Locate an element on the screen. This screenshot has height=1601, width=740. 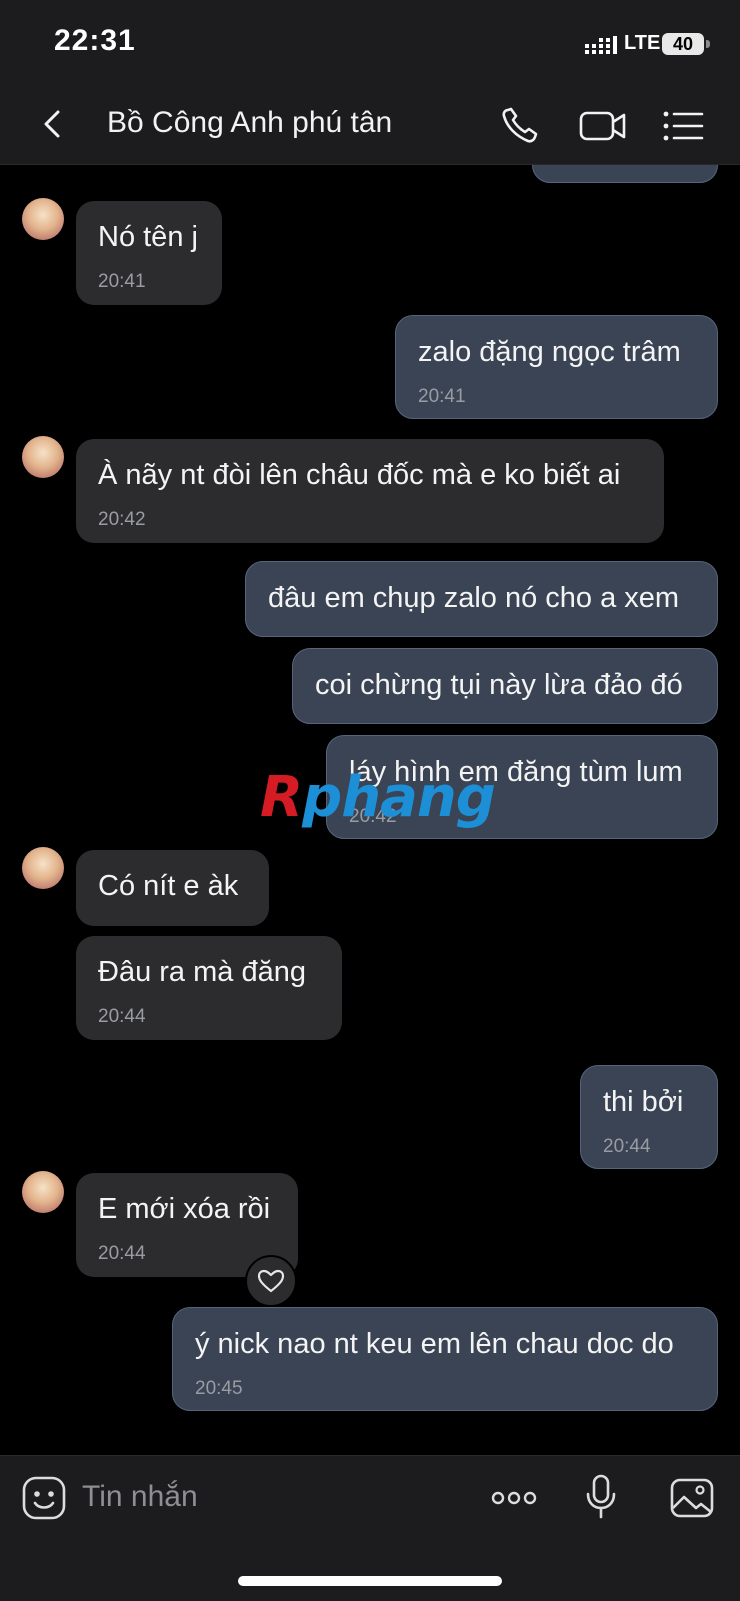
chat-title: Bồ Công Anh phú tân is located at coordinates (249, 123).